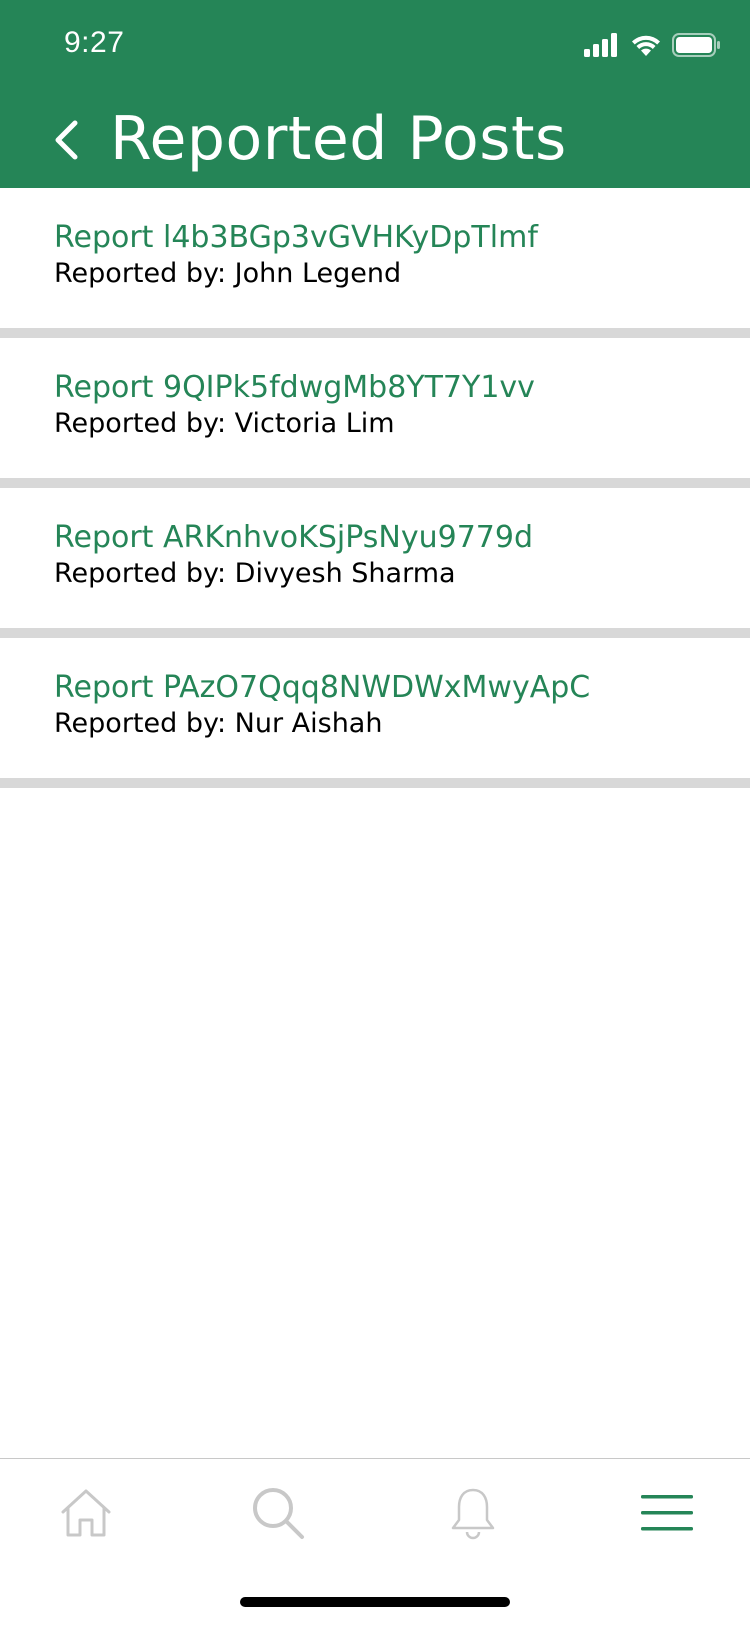 This screenshot has width=750, height=1625. What do you see at coordinates (322, 687) in the screenshot?
I see `report-title: Report PAzO7Qqq8NWDWxMwyApC` at bounding box center [322, 687].